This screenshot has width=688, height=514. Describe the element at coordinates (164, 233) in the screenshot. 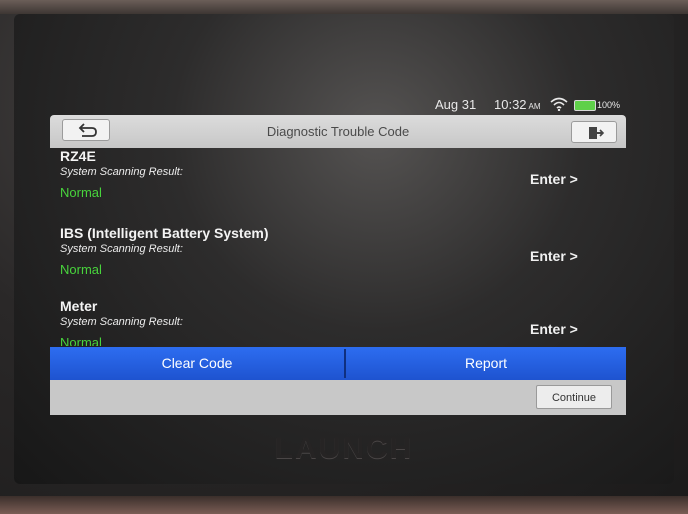

I see `system-name: IBS (Intelligent Battery System)` at that location.